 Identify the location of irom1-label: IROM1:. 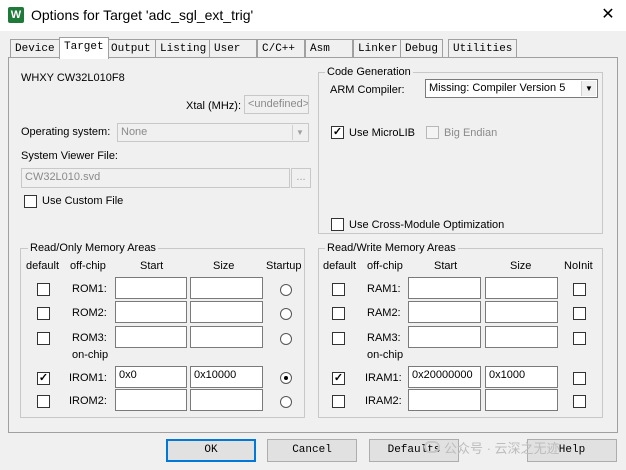
(88, 378).